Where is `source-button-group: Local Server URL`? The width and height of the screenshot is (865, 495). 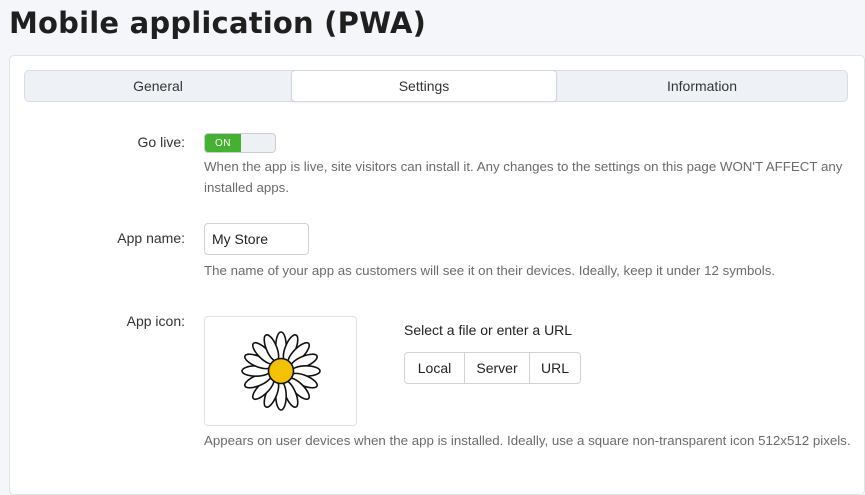 source-button-group: Local Server URL is located at coordinates (492, 368).